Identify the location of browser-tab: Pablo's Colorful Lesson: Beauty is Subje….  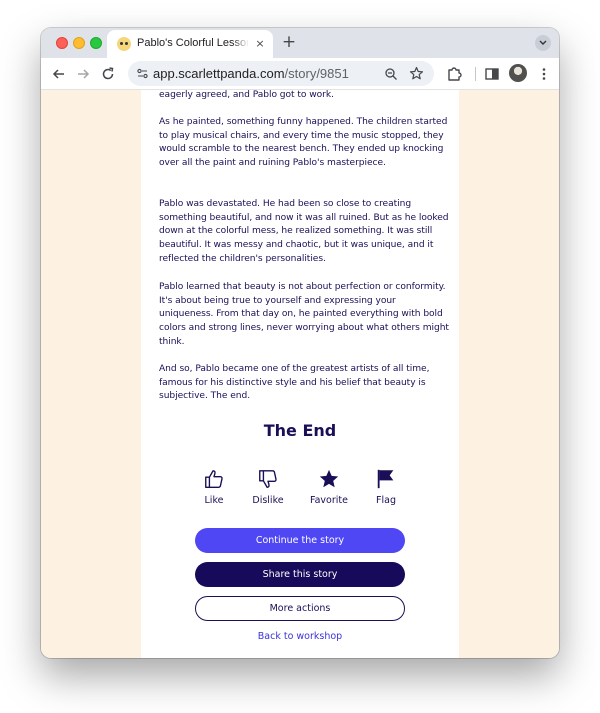
(190, 44).